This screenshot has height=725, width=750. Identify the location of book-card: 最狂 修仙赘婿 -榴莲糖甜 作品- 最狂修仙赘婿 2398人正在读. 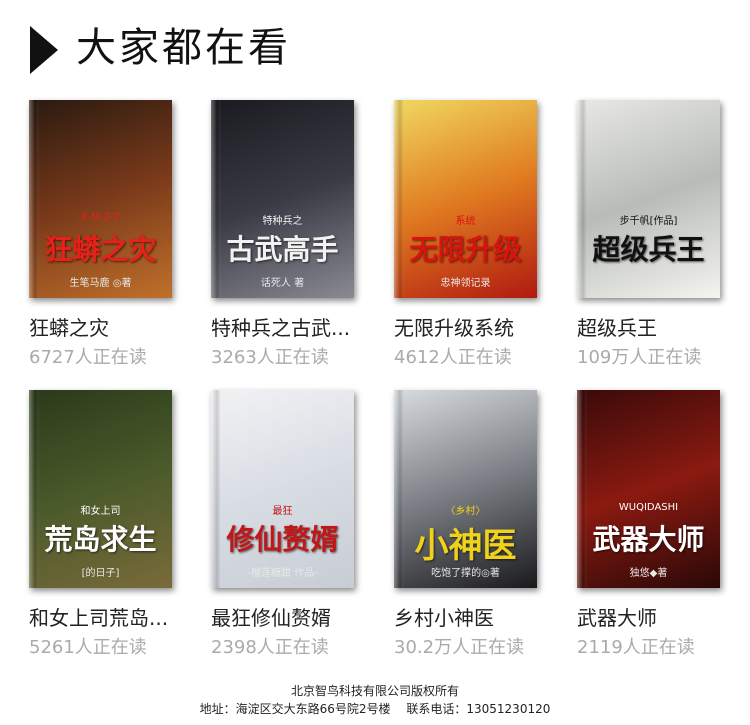
(298, 528).